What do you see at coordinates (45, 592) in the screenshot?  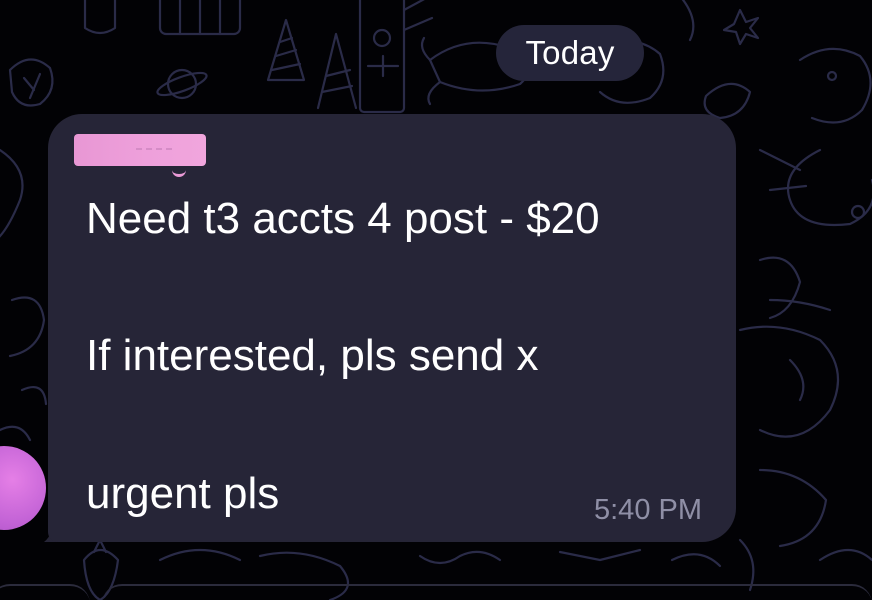 I see `attach-area` at bounding box center [45, 592].